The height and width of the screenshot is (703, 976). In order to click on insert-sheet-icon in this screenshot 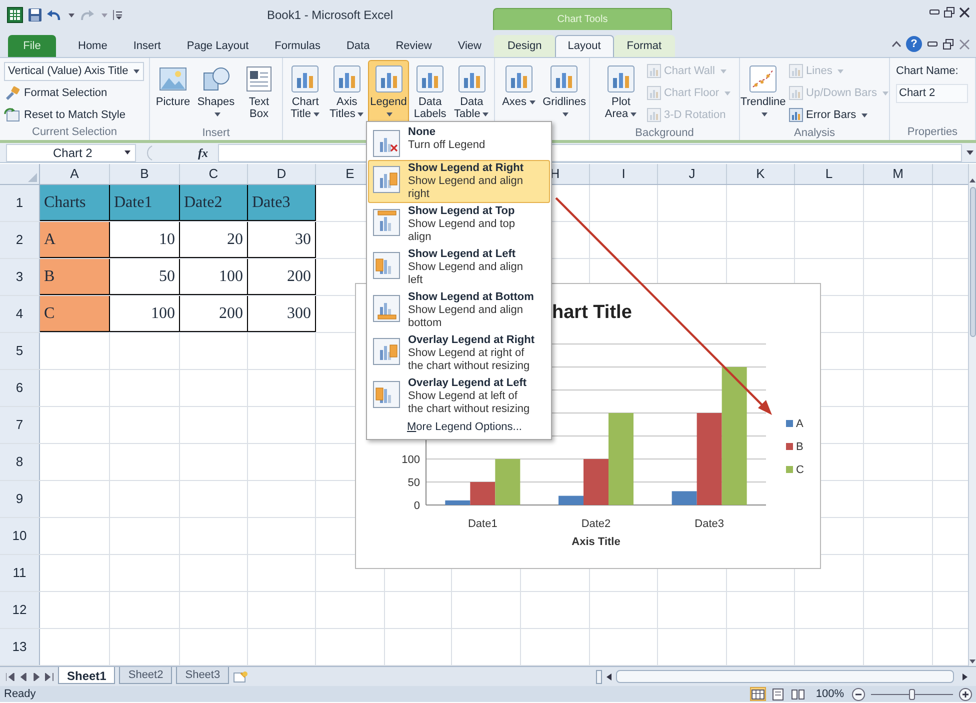, I will do `click(241, 676)`.